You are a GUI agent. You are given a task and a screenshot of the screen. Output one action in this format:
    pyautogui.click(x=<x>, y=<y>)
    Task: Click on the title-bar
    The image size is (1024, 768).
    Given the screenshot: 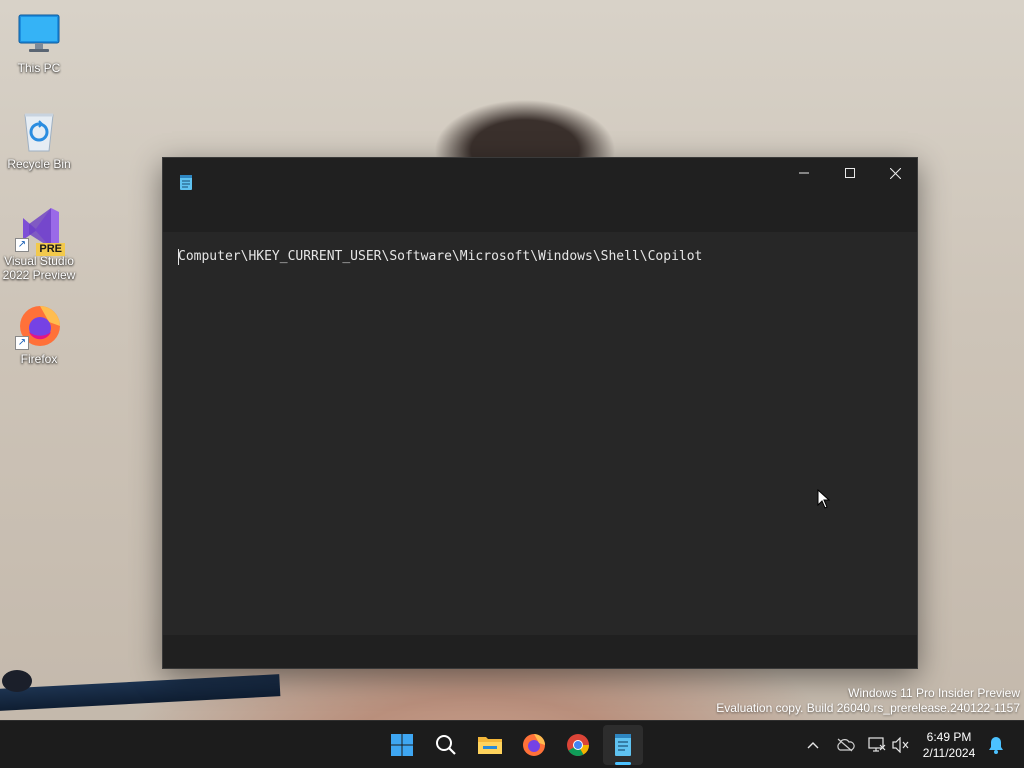 What is the action you would take?
    pyautogui.click(x=540, y=195)
    